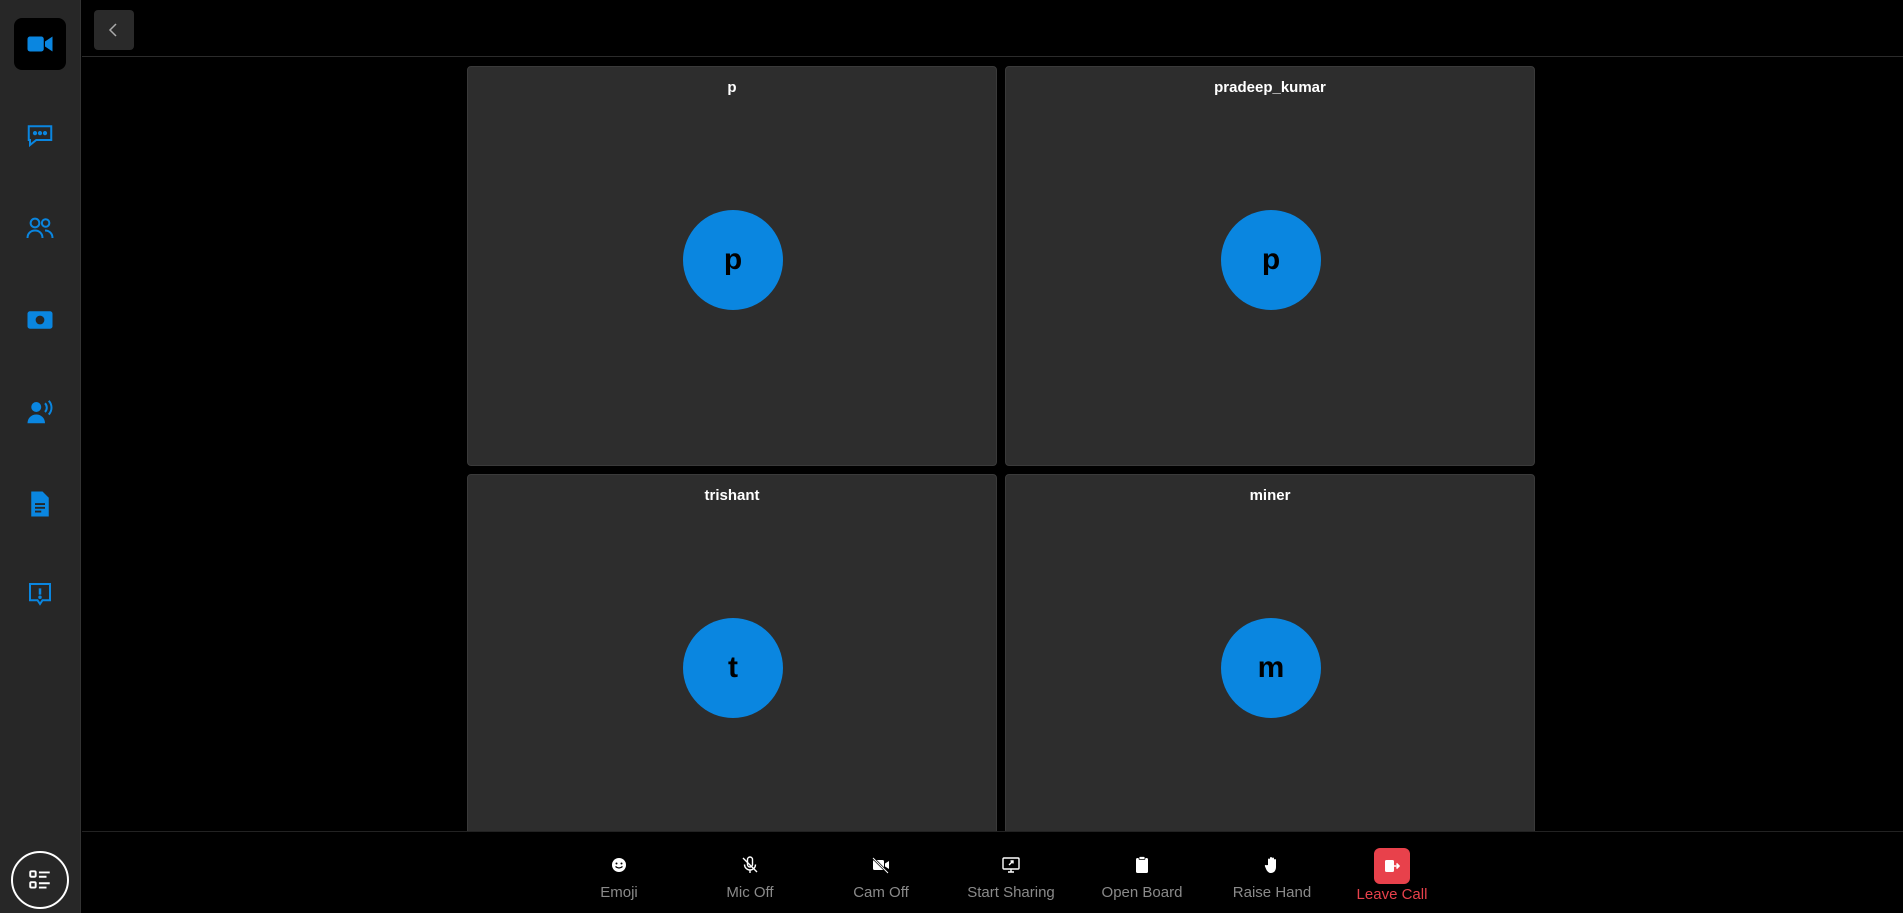  I want to click on avatar: t, so click(733, 668).